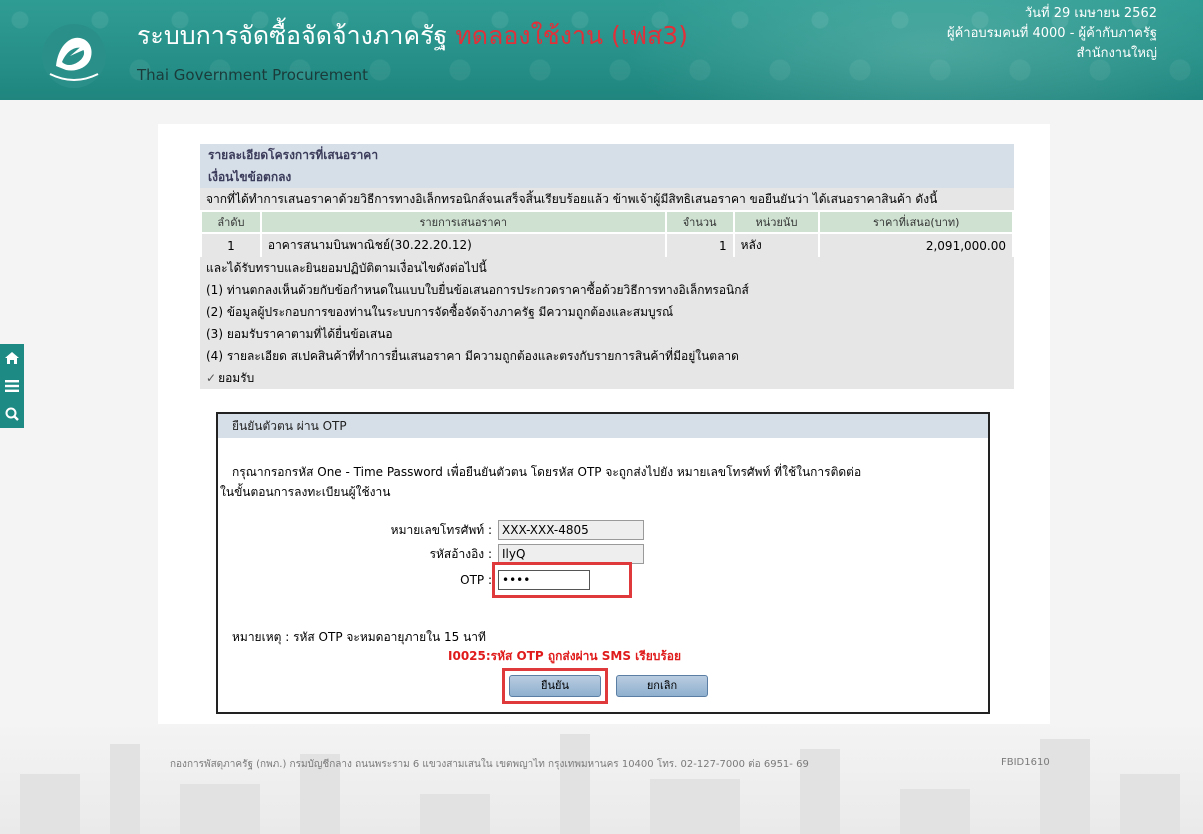 This screenshot has height=834, width=1203. What do you see at coordinates (74, 56) in the screenshot?
I see `comptroller-logo-icon` at bounding box center [74, 56].